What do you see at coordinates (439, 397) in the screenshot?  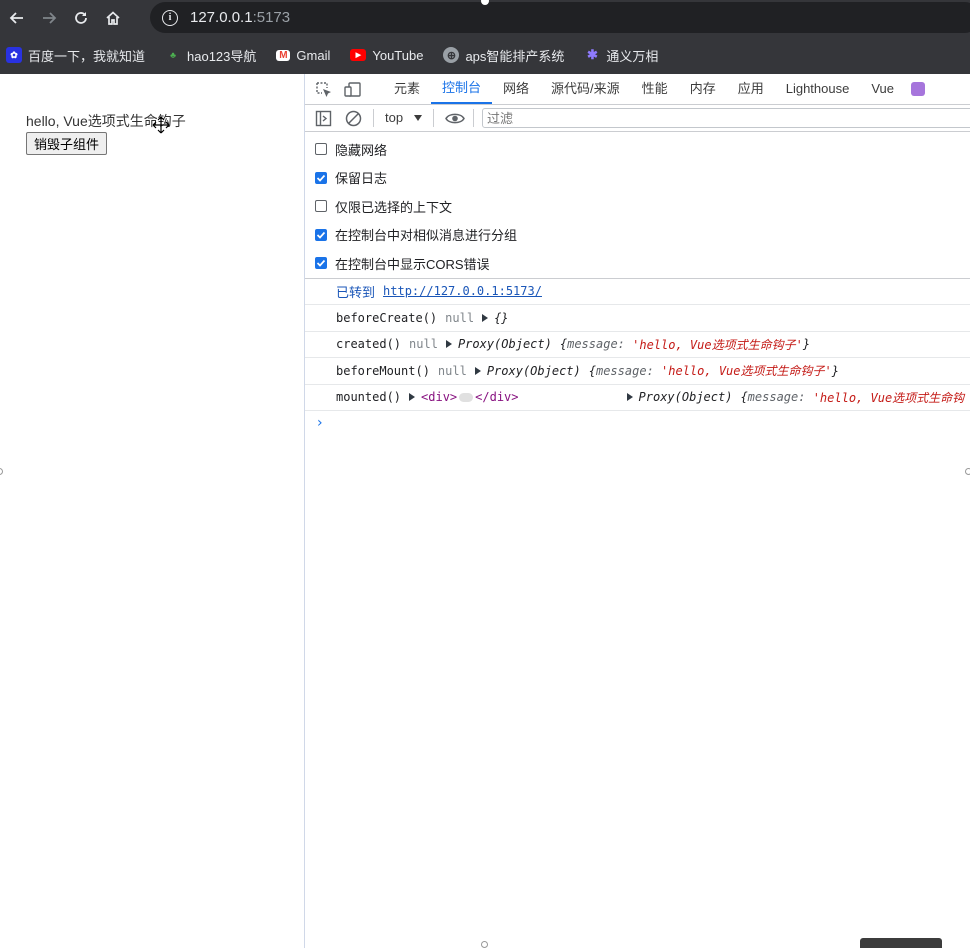 I see `log-tag-open: <div>` at bounding box center [439, 397].